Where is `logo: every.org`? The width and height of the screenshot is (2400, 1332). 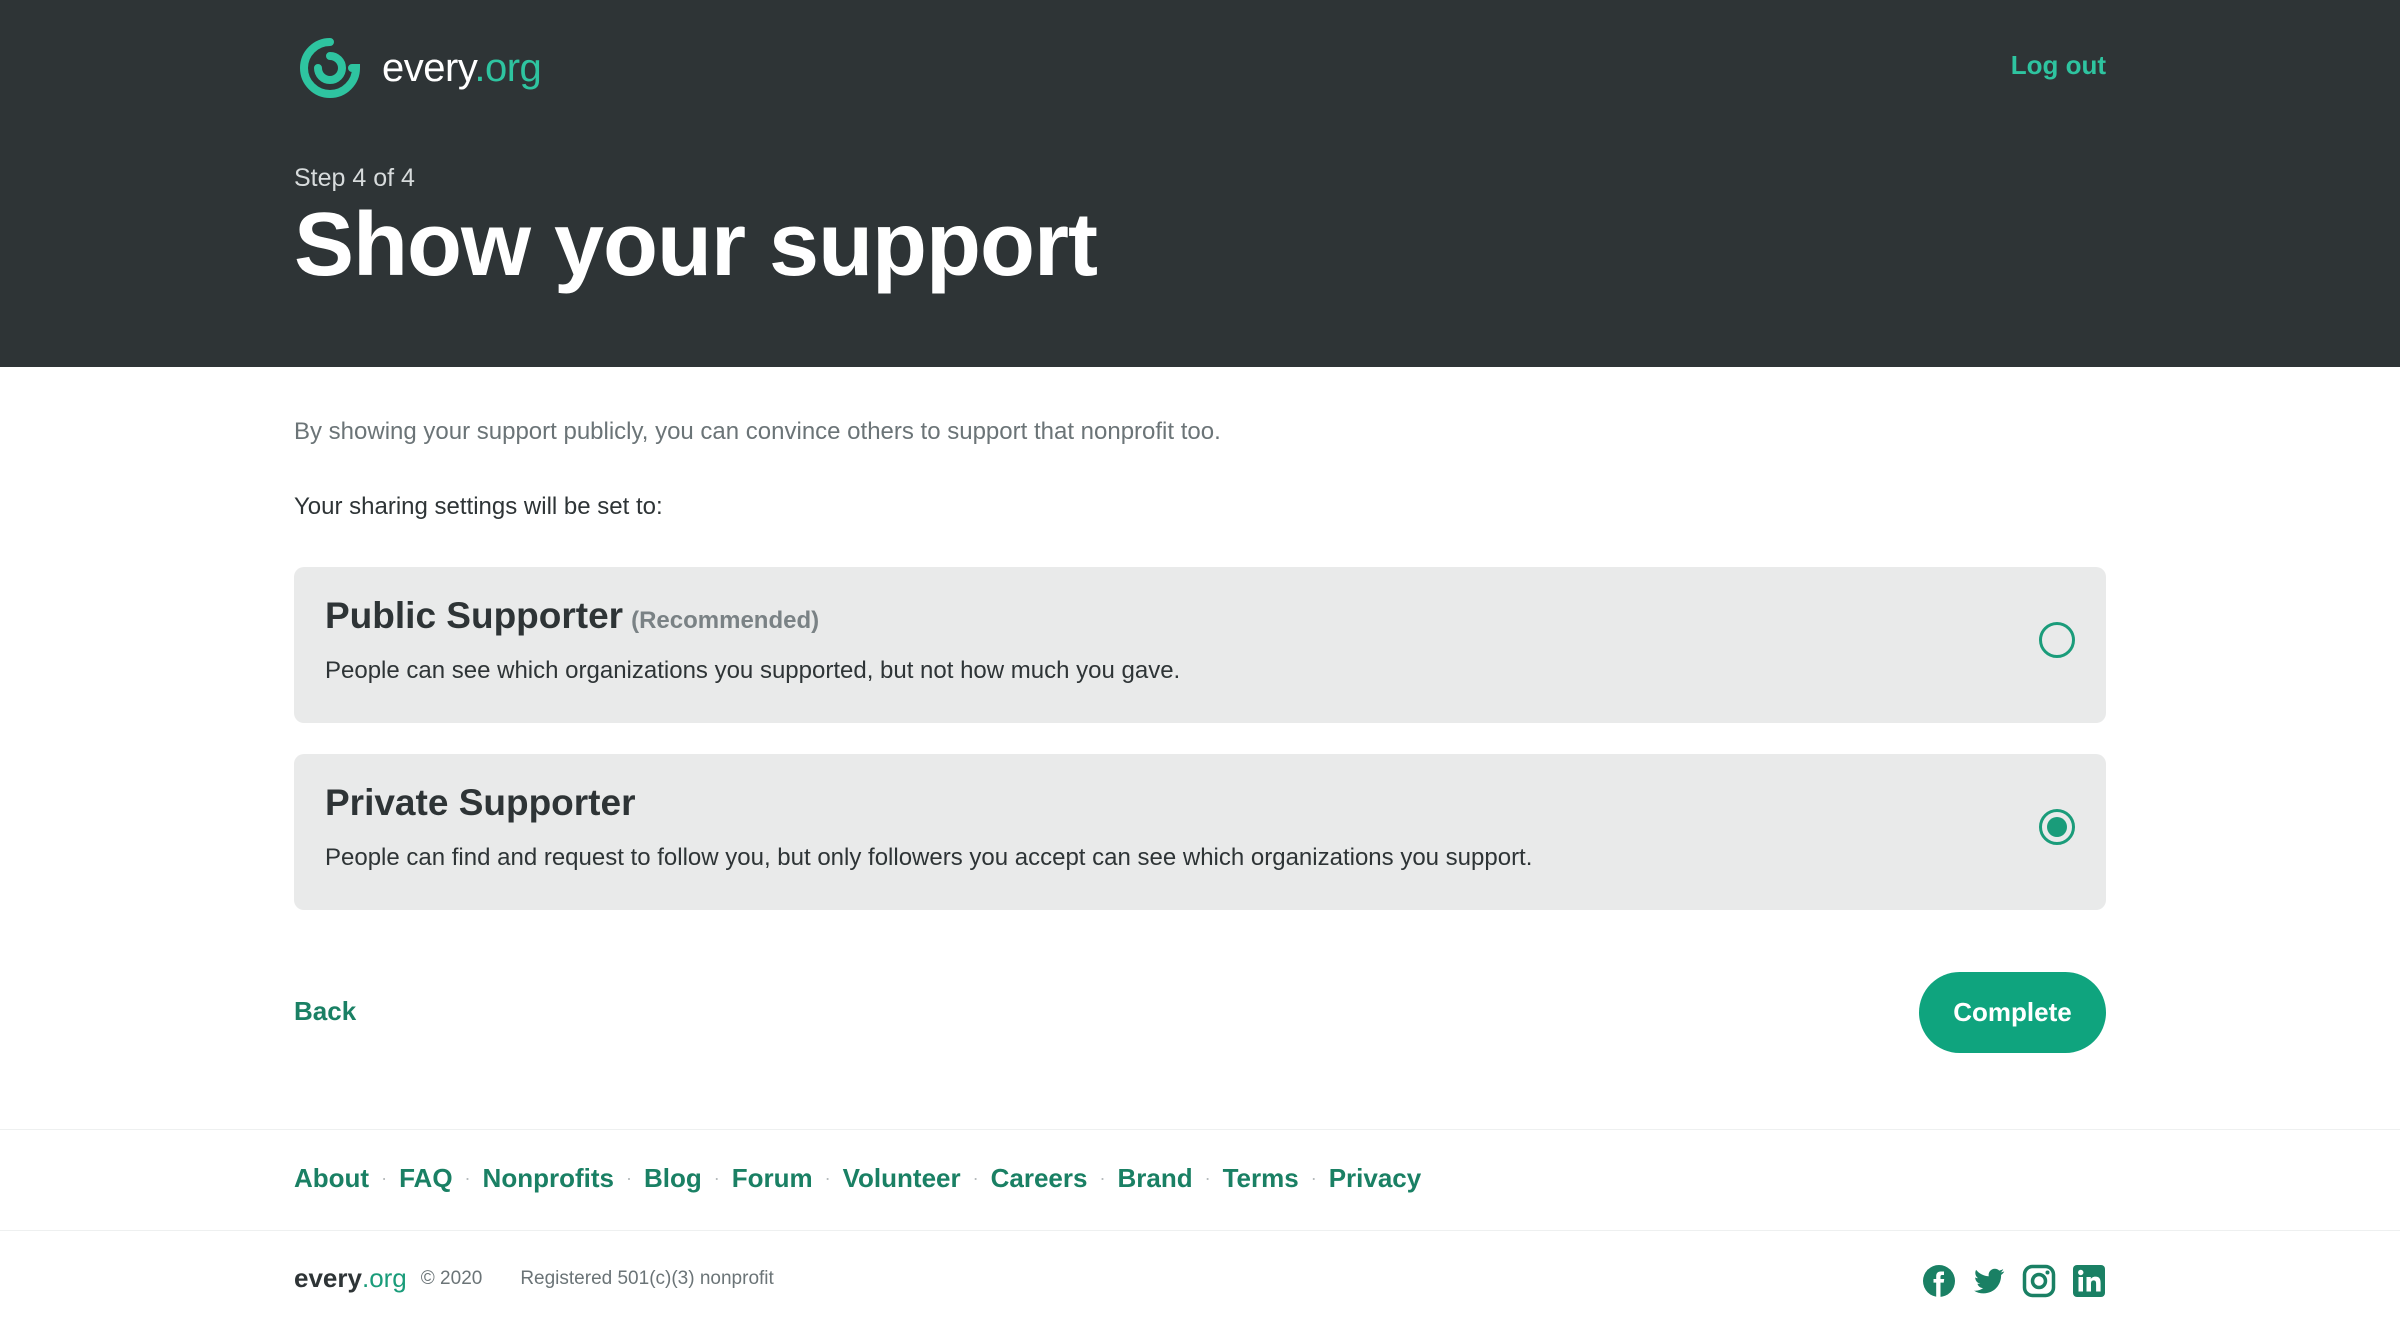 logo: every.org is located at coordinates (418, 68).